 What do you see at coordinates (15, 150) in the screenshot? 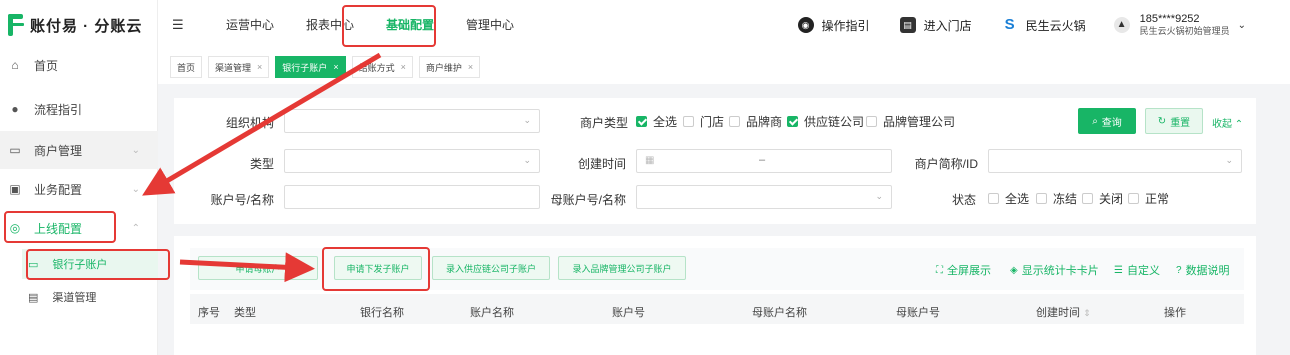
I see `merchant-icon: ▭` at bounding box center [15, 150].